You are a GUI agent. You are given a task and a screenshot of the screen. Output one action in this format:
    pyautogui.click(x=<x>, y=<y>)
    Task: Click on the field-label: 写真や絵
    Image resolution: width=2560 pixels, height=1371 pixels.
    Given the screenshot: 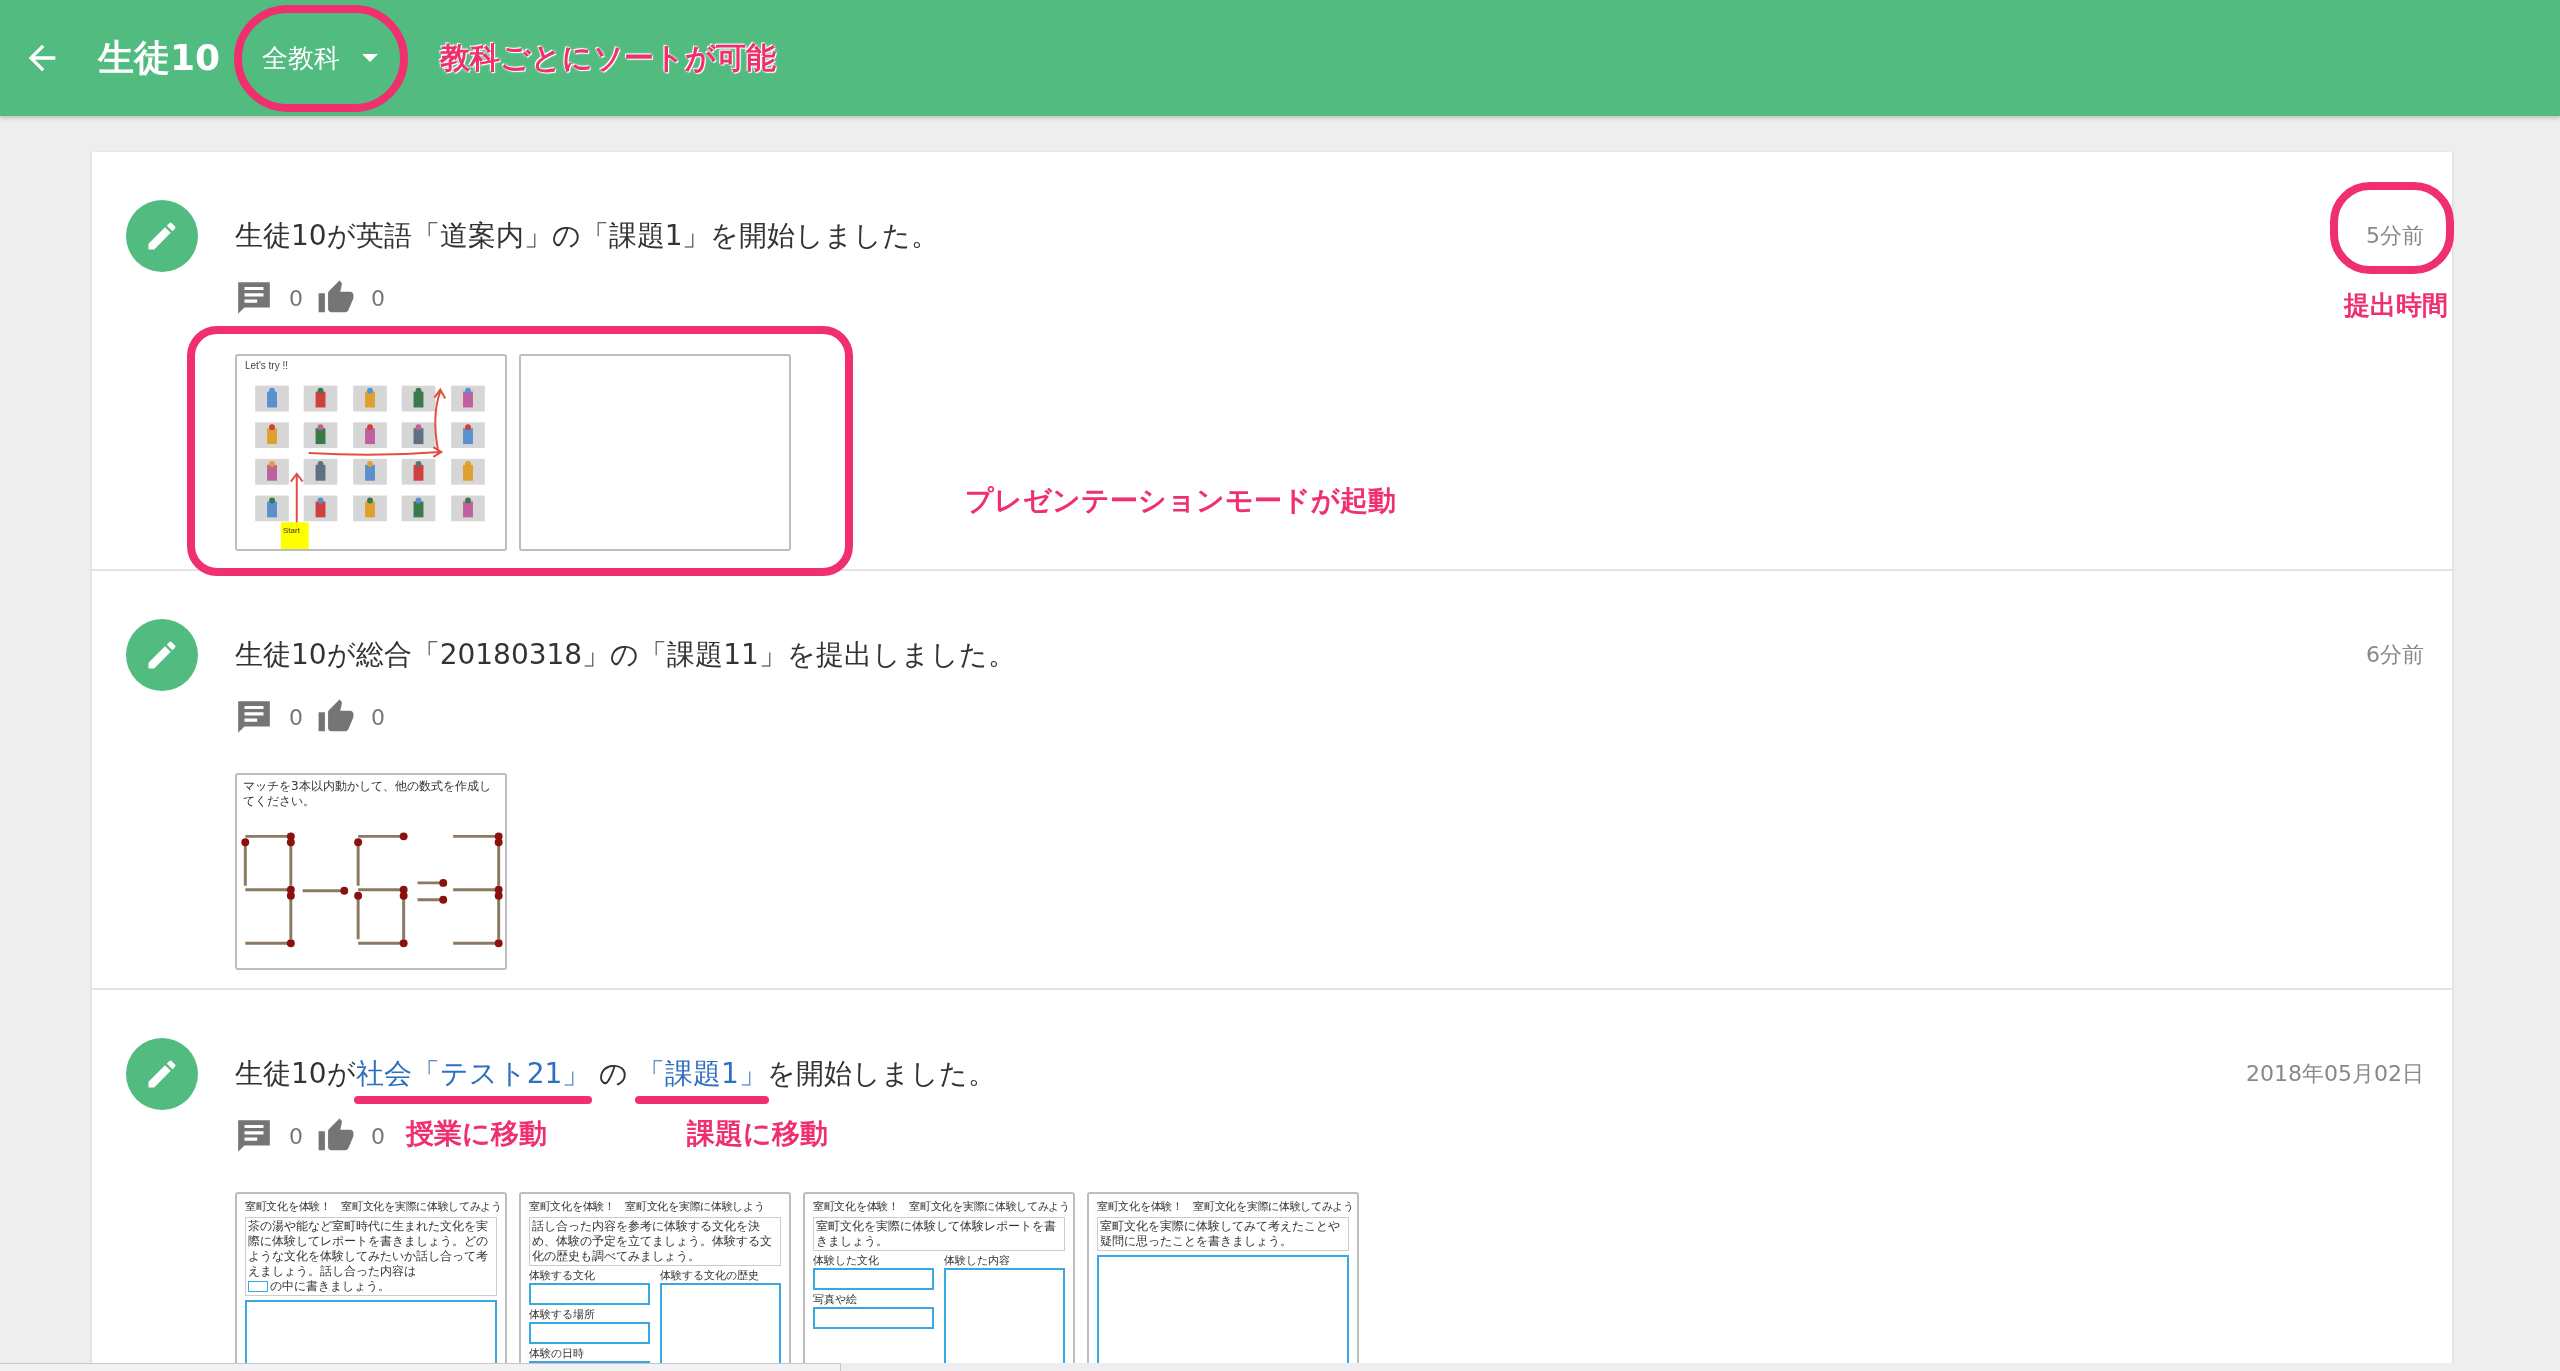 What is the action you would take?
    pyautogui.click(x=835, y=1299)
    